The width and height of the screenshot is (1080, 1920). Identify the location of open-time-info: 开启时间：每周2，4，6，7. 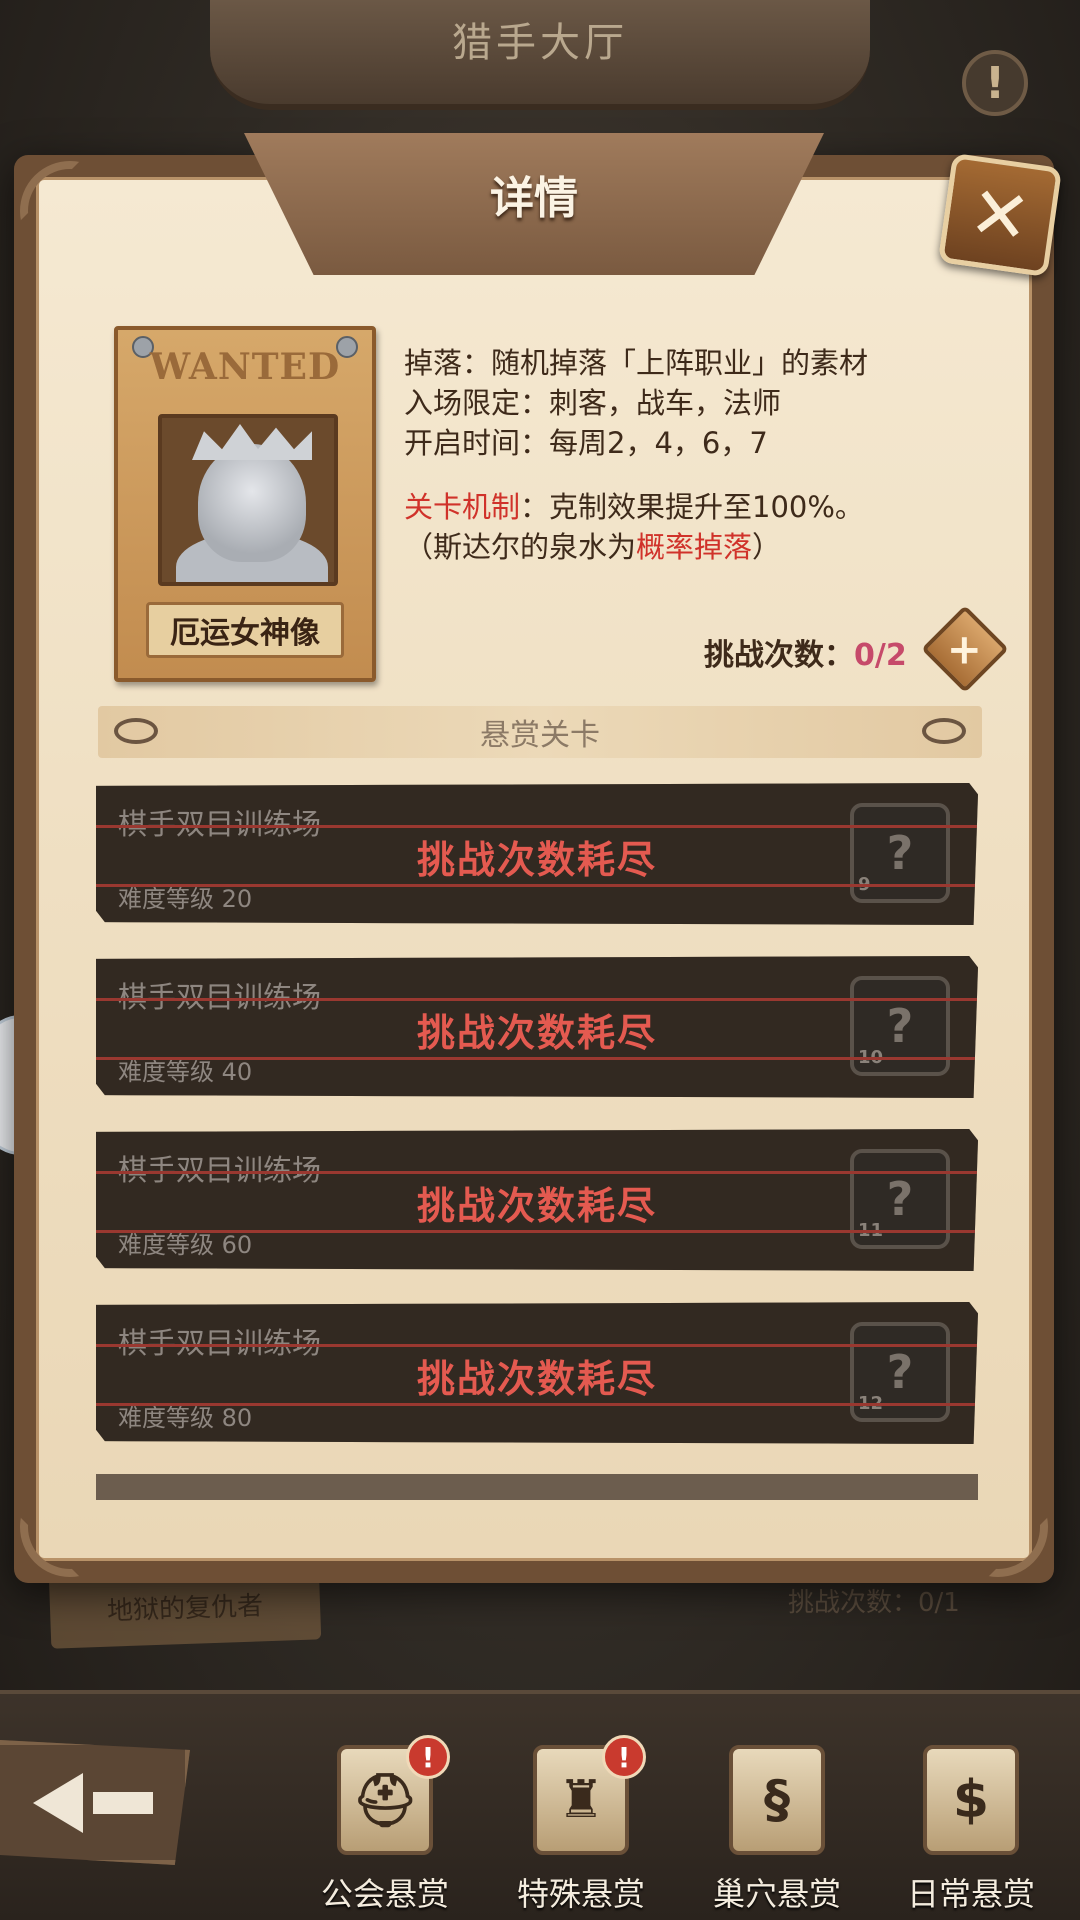
(586, 443).